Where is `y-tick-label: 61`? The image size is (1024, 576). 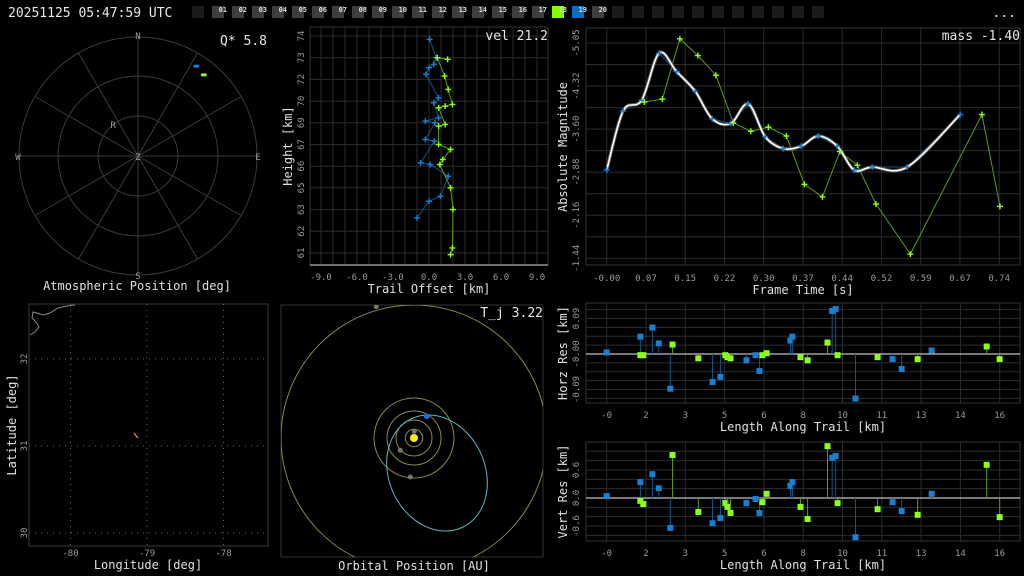 y-tick-label: 61 is located at coordinates (302, 253).